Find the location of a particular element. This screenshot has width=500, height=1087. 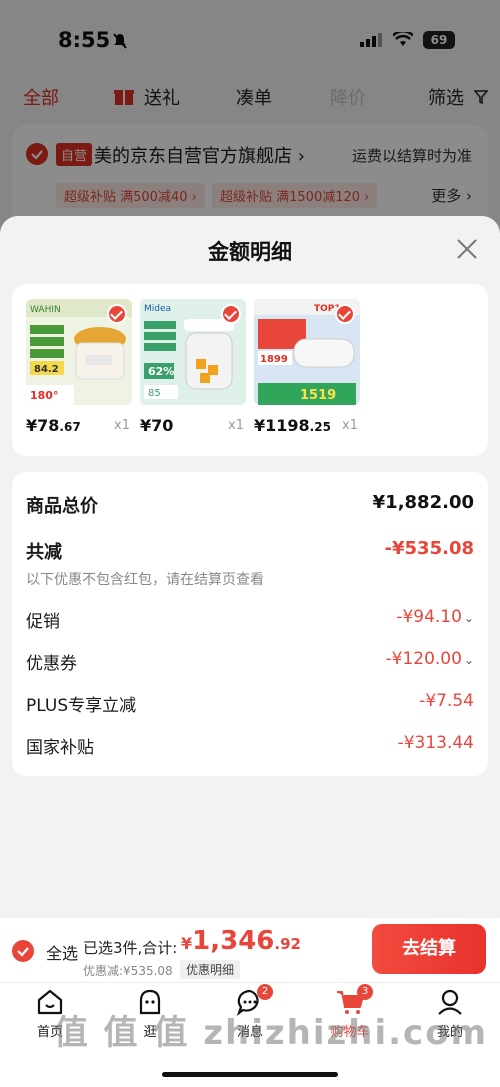

item-price: ¥1198.25 is located at coordinates (292, 425).